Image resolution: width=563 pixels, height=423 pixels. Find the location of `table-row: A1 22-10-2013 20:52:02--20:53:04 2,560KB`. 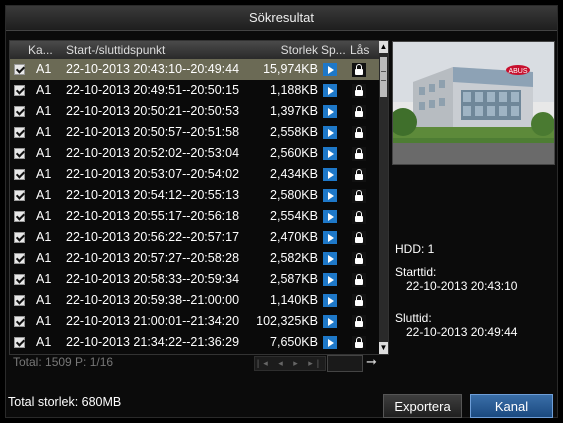

table-row: A1 22-10-2013 20:52:02--20:53:04 2,560KB is located at coordinates (195, 153).